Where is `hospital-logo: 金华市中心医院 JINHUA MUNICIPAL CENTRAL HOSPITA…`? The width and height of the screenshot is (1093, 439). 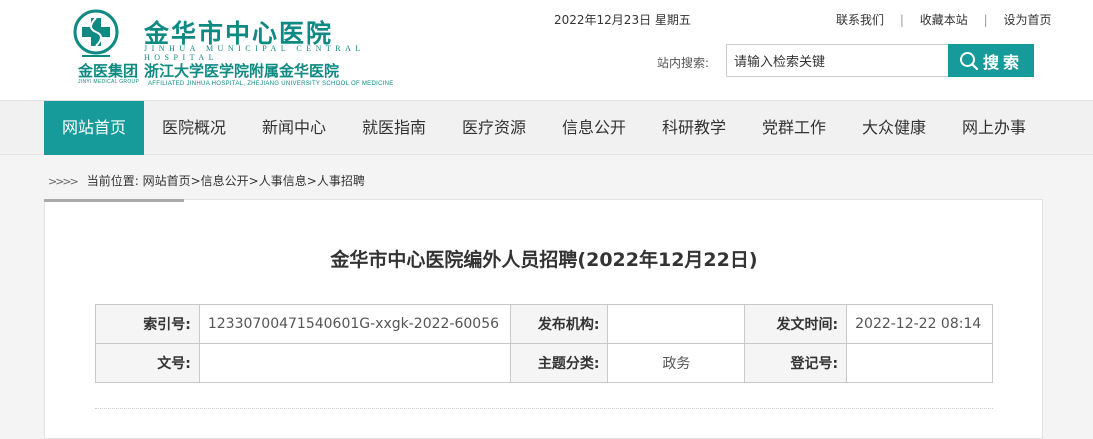
hospital-logo: 金华市中心医院 JINHUA MUNICIPAL CENTRAL HOSPITA… is located at coordinates (230, 50).